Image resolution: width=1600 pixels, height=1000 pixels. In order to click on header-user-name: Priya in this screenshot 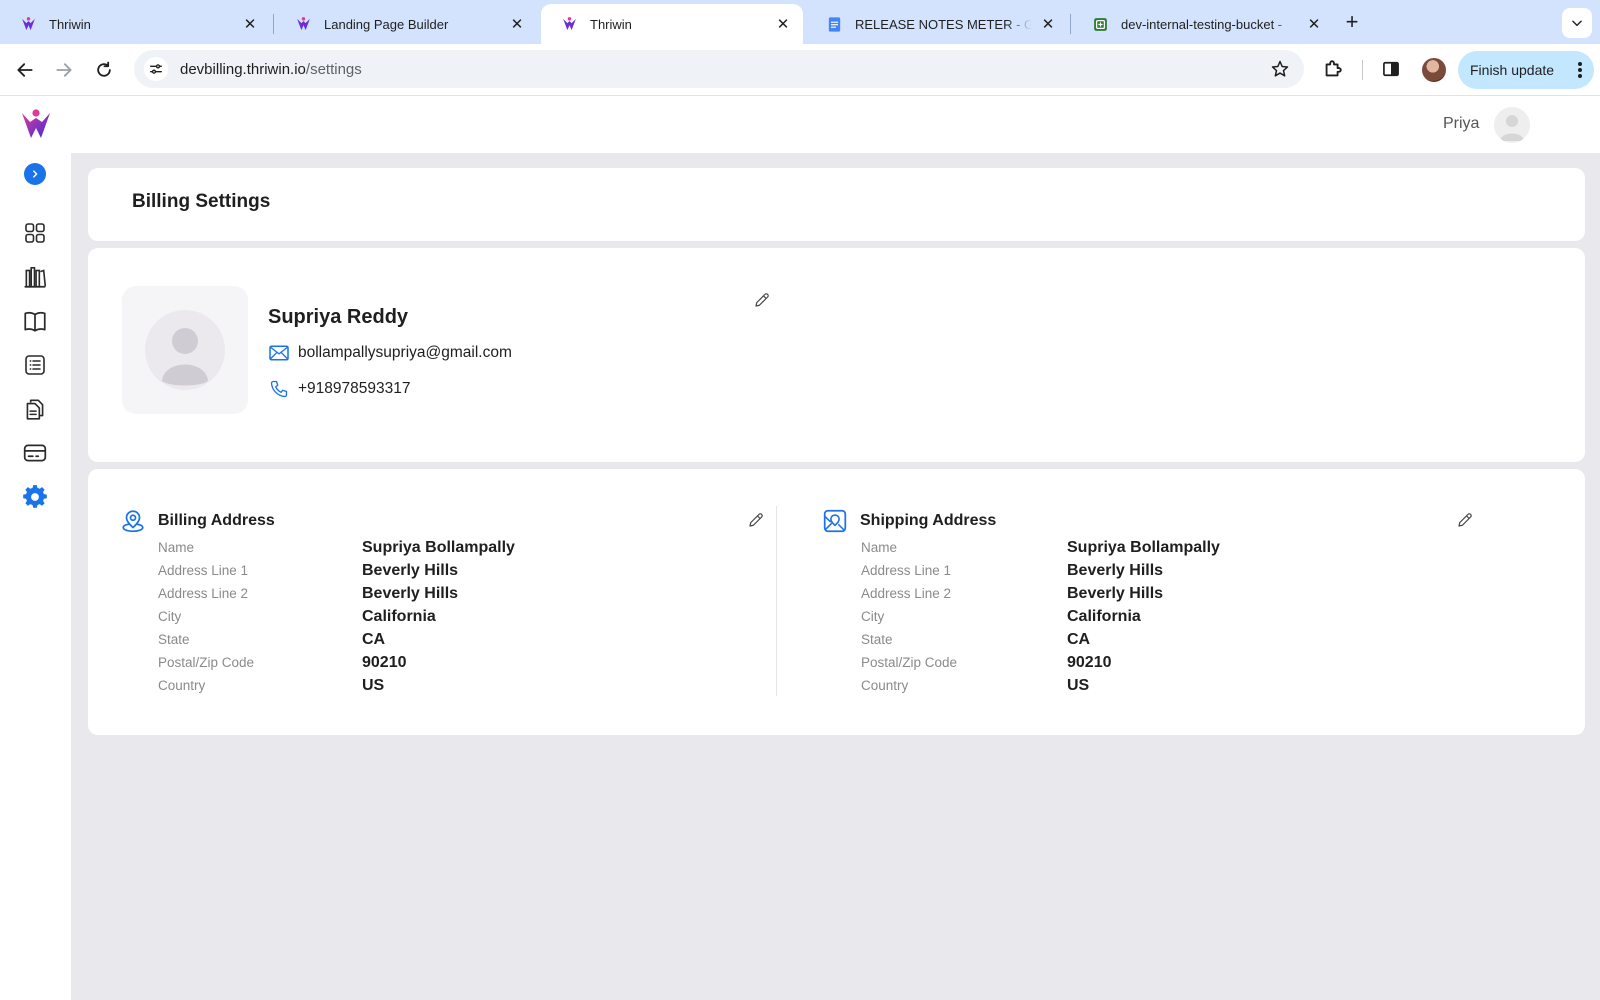, I will do `click(1461, 123)`.